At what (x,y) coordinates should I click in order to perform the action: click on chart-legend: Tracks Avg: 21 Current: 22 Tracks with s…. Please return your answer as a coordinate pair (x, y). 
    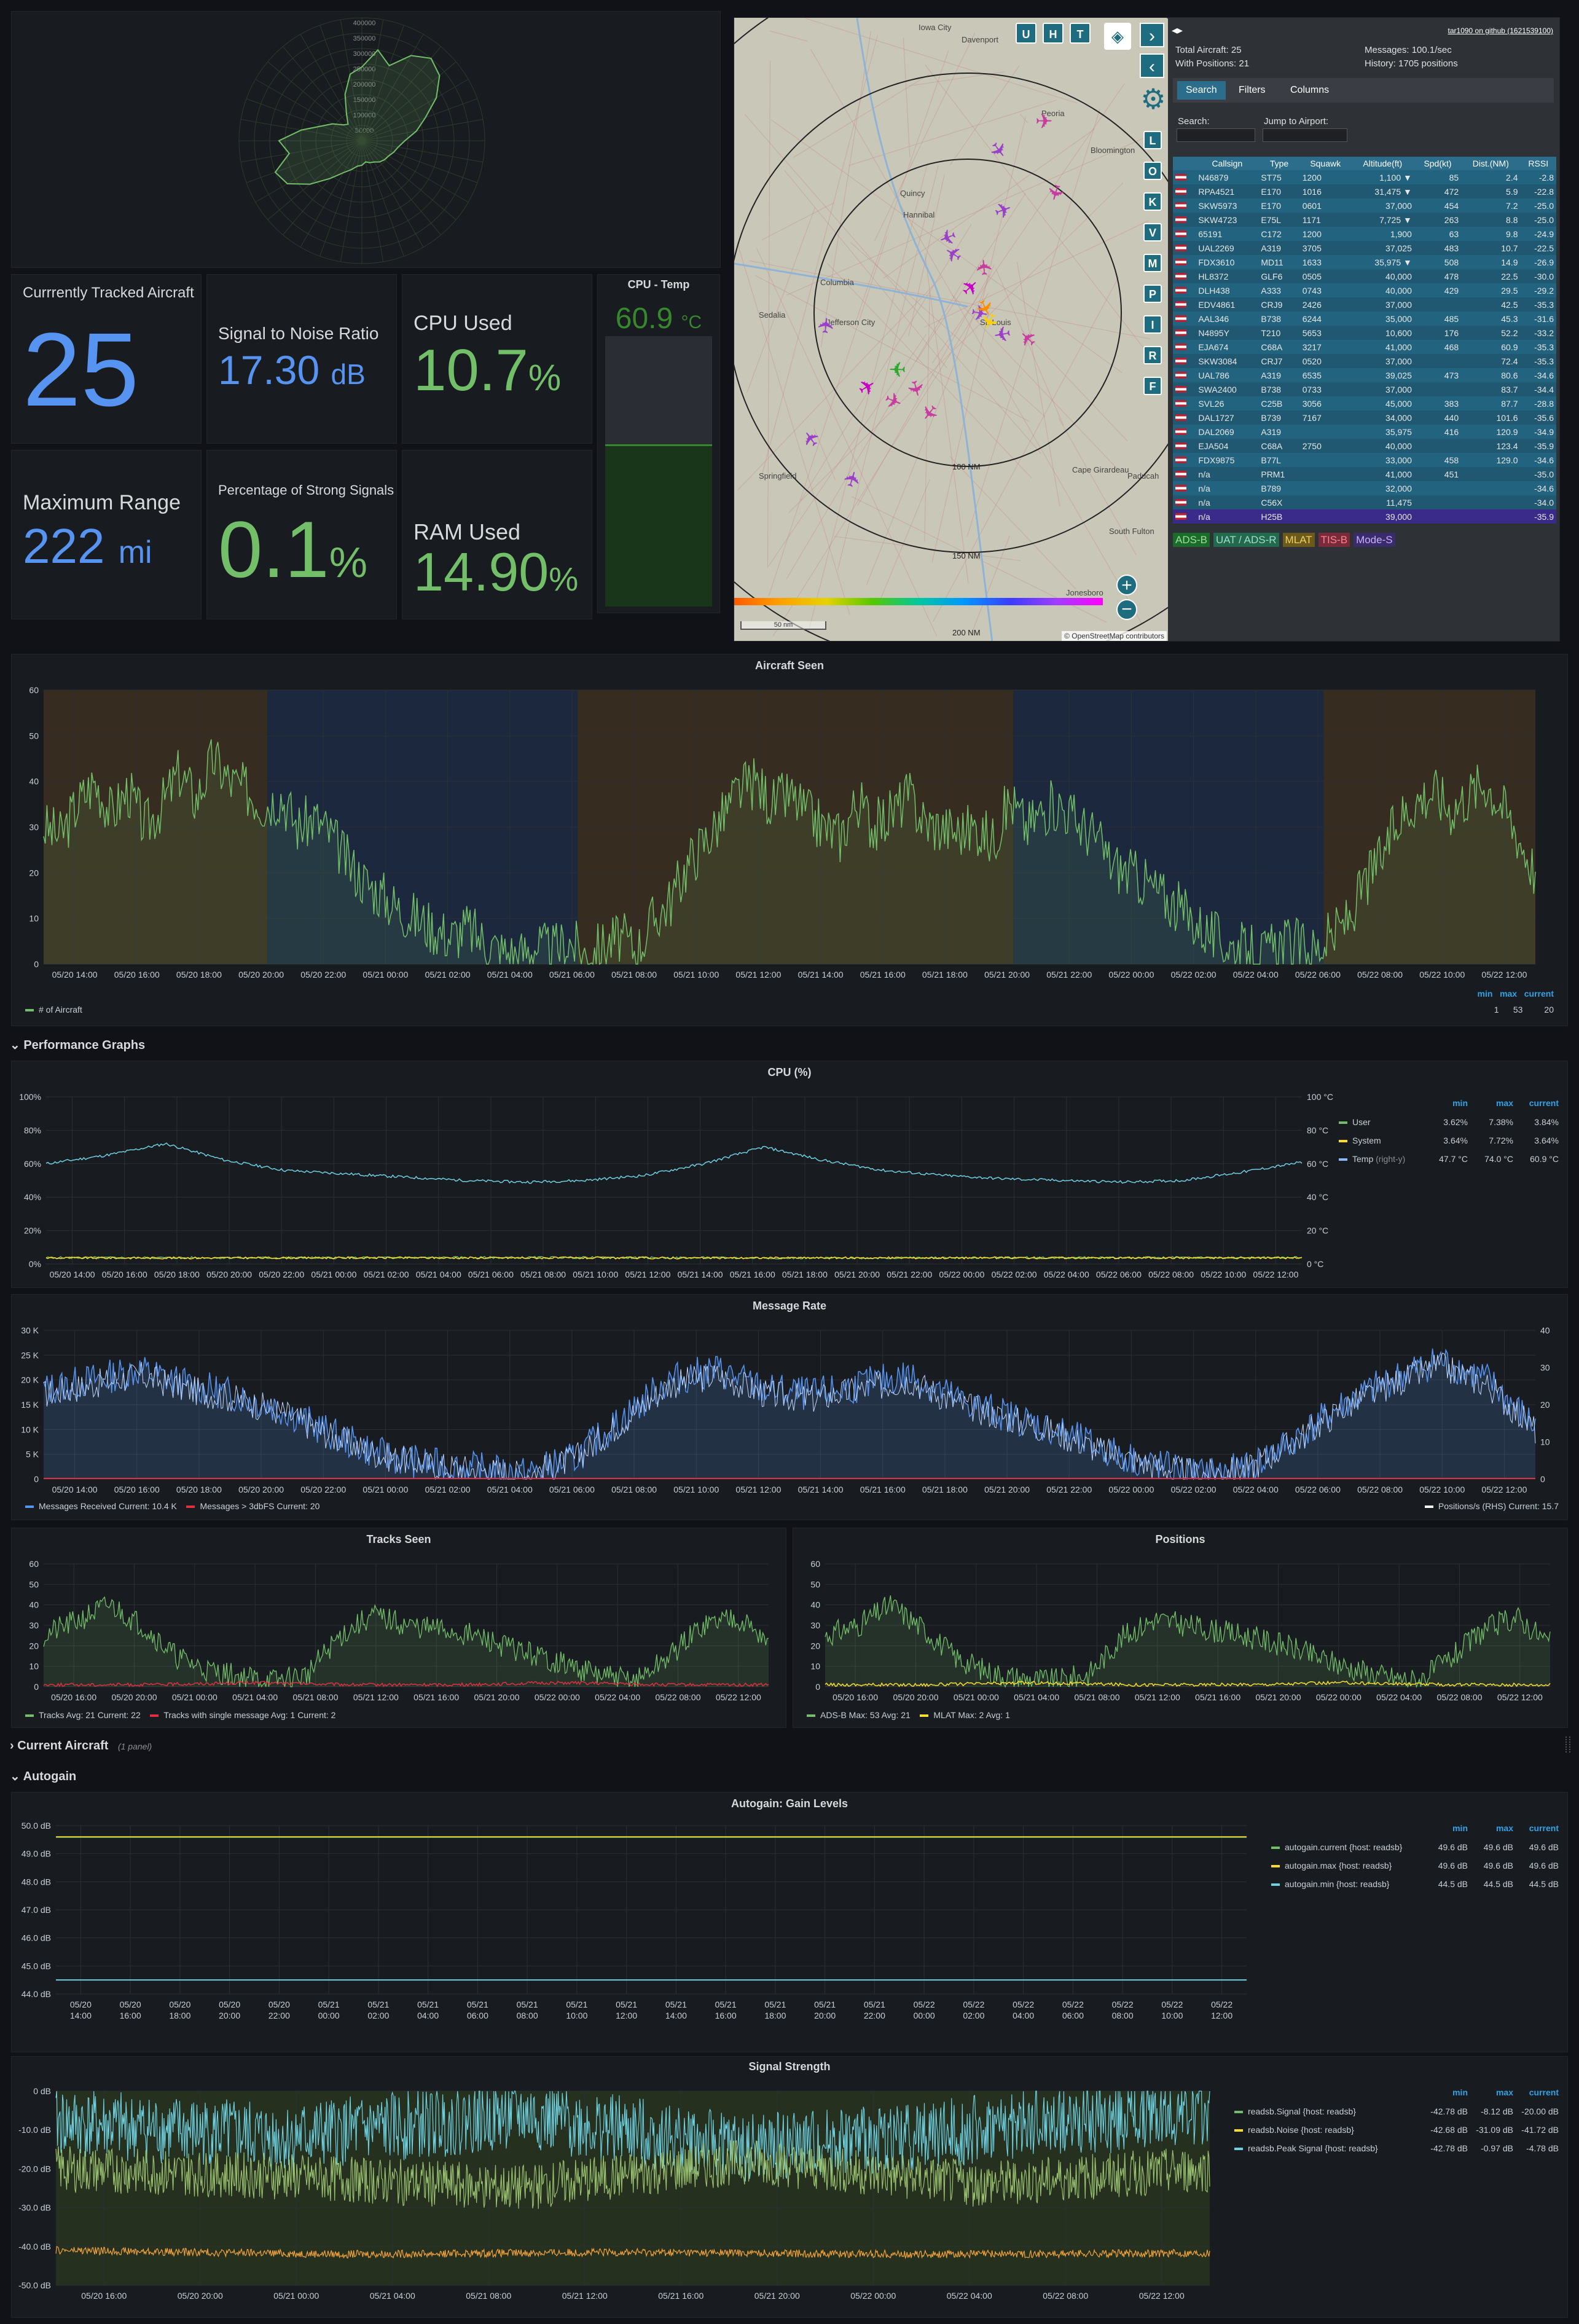
    Looking at the image, I should click on (180, 1715).